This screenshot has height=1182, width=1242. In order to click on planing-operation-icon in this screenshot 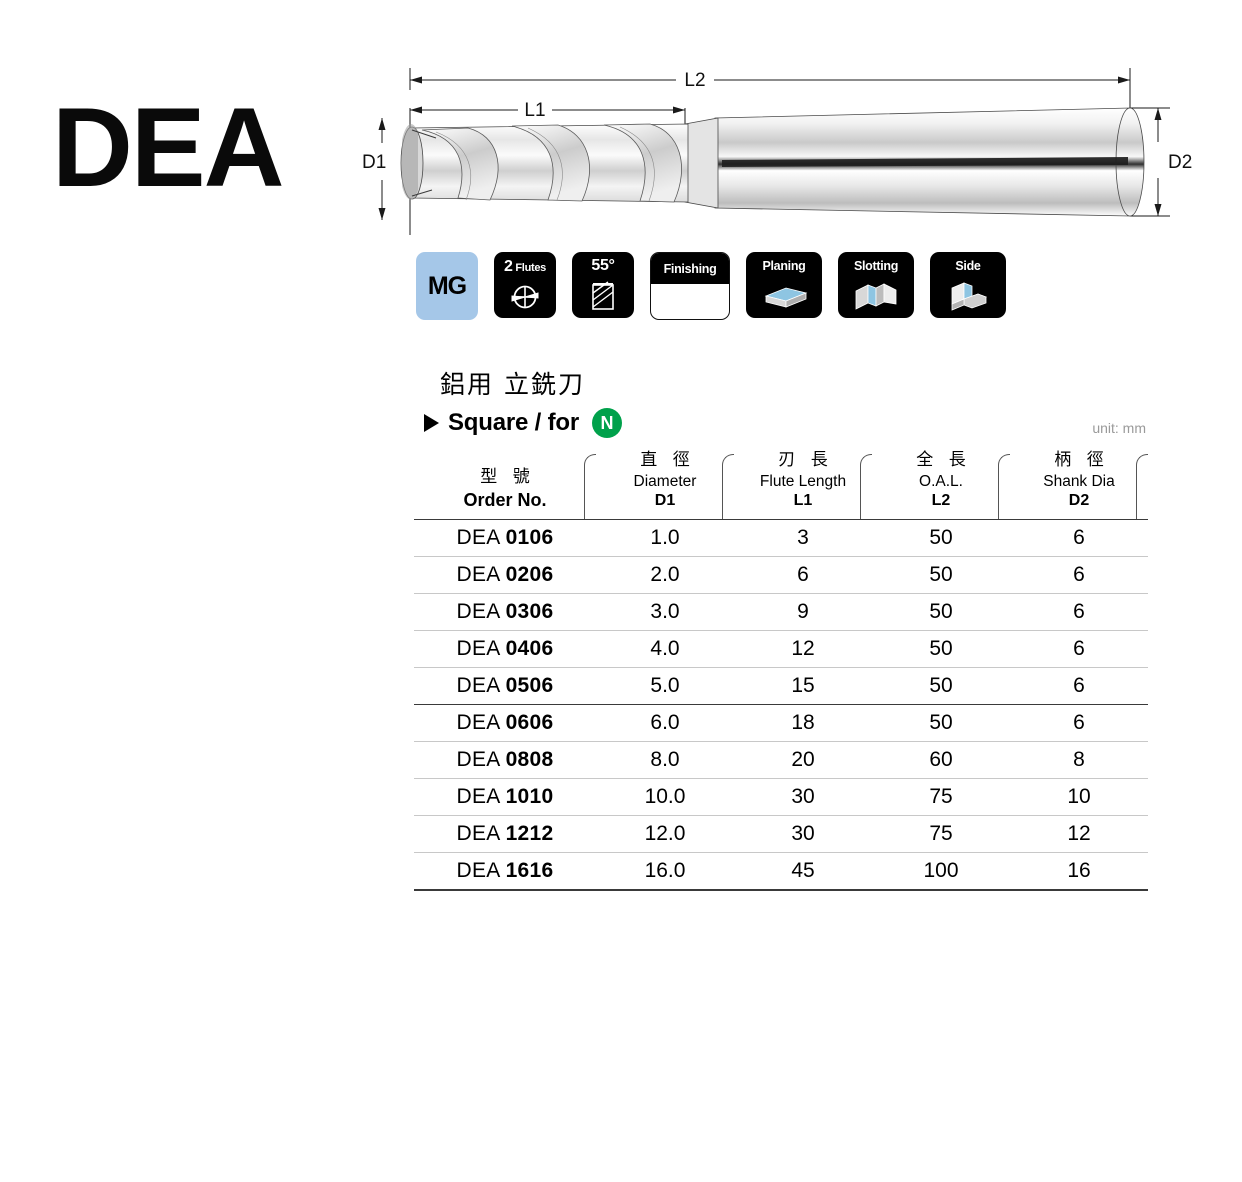, I will do `click(784, 296)`.